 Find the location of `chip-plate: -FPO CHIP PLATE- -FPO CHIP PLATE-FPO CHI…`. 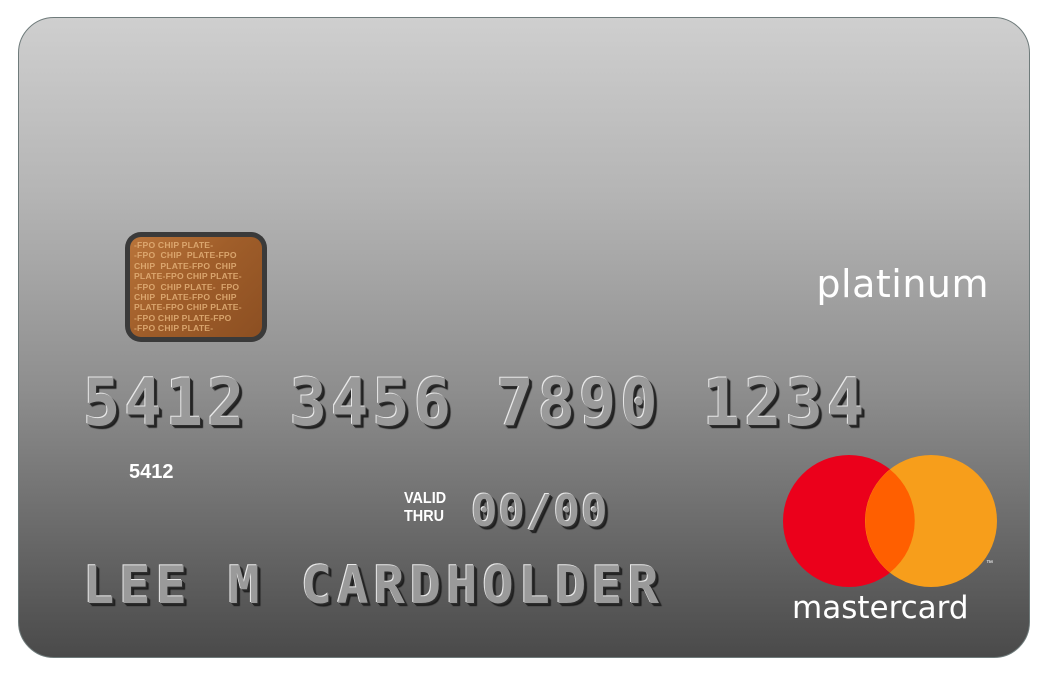

chip-plate: -FPO CHIP PLATE- -FPO CHIP PLATE-FPO CHI… is located at coordinates (196, 287).